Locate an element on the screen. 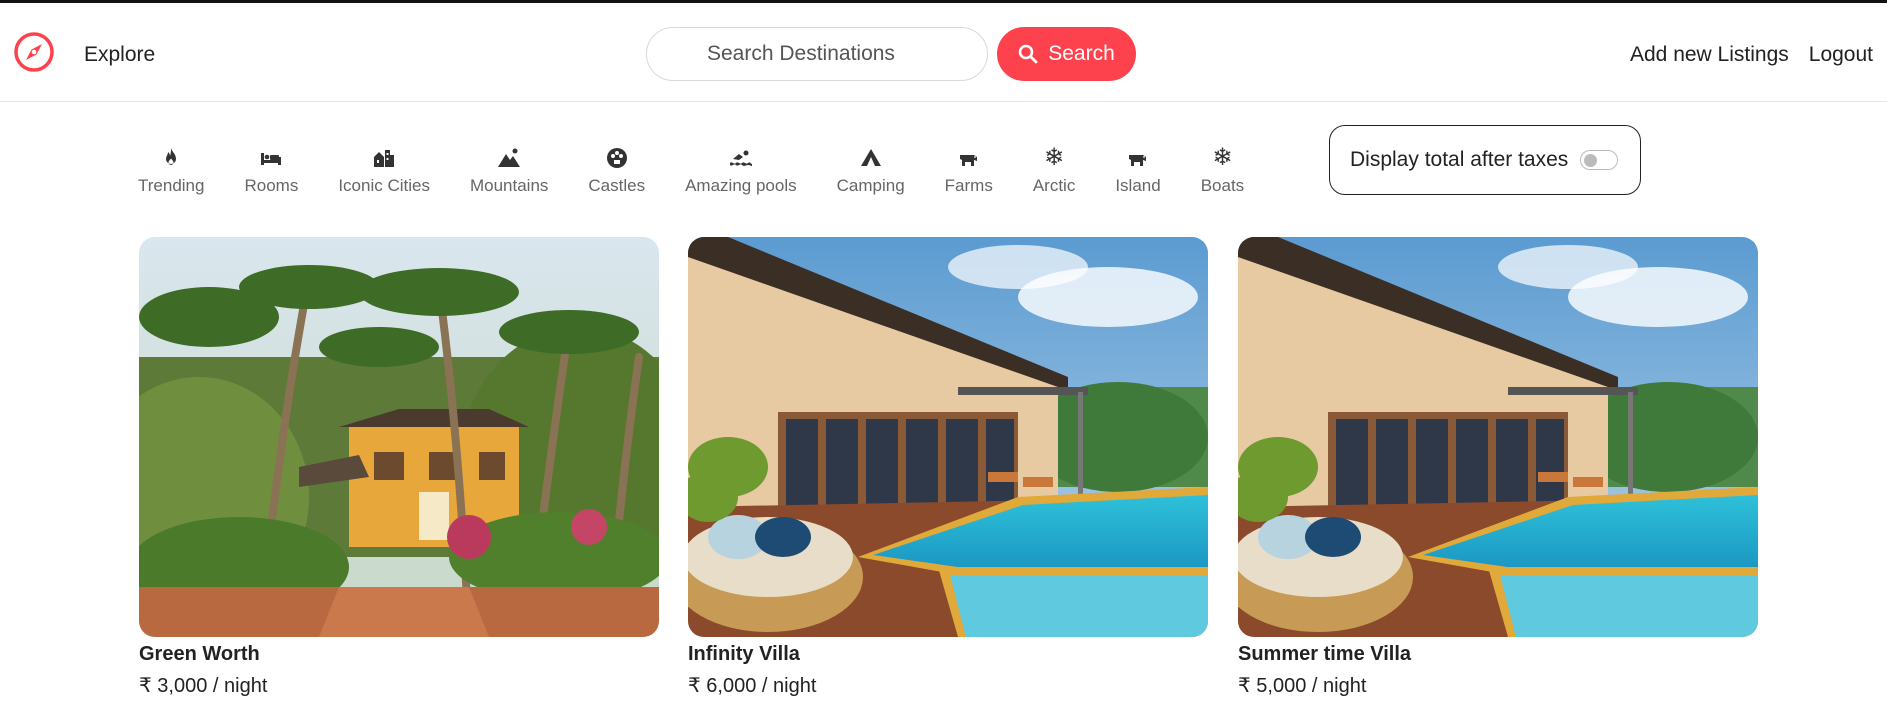  filter-label: Rooms is located at coordinates (271, 185).